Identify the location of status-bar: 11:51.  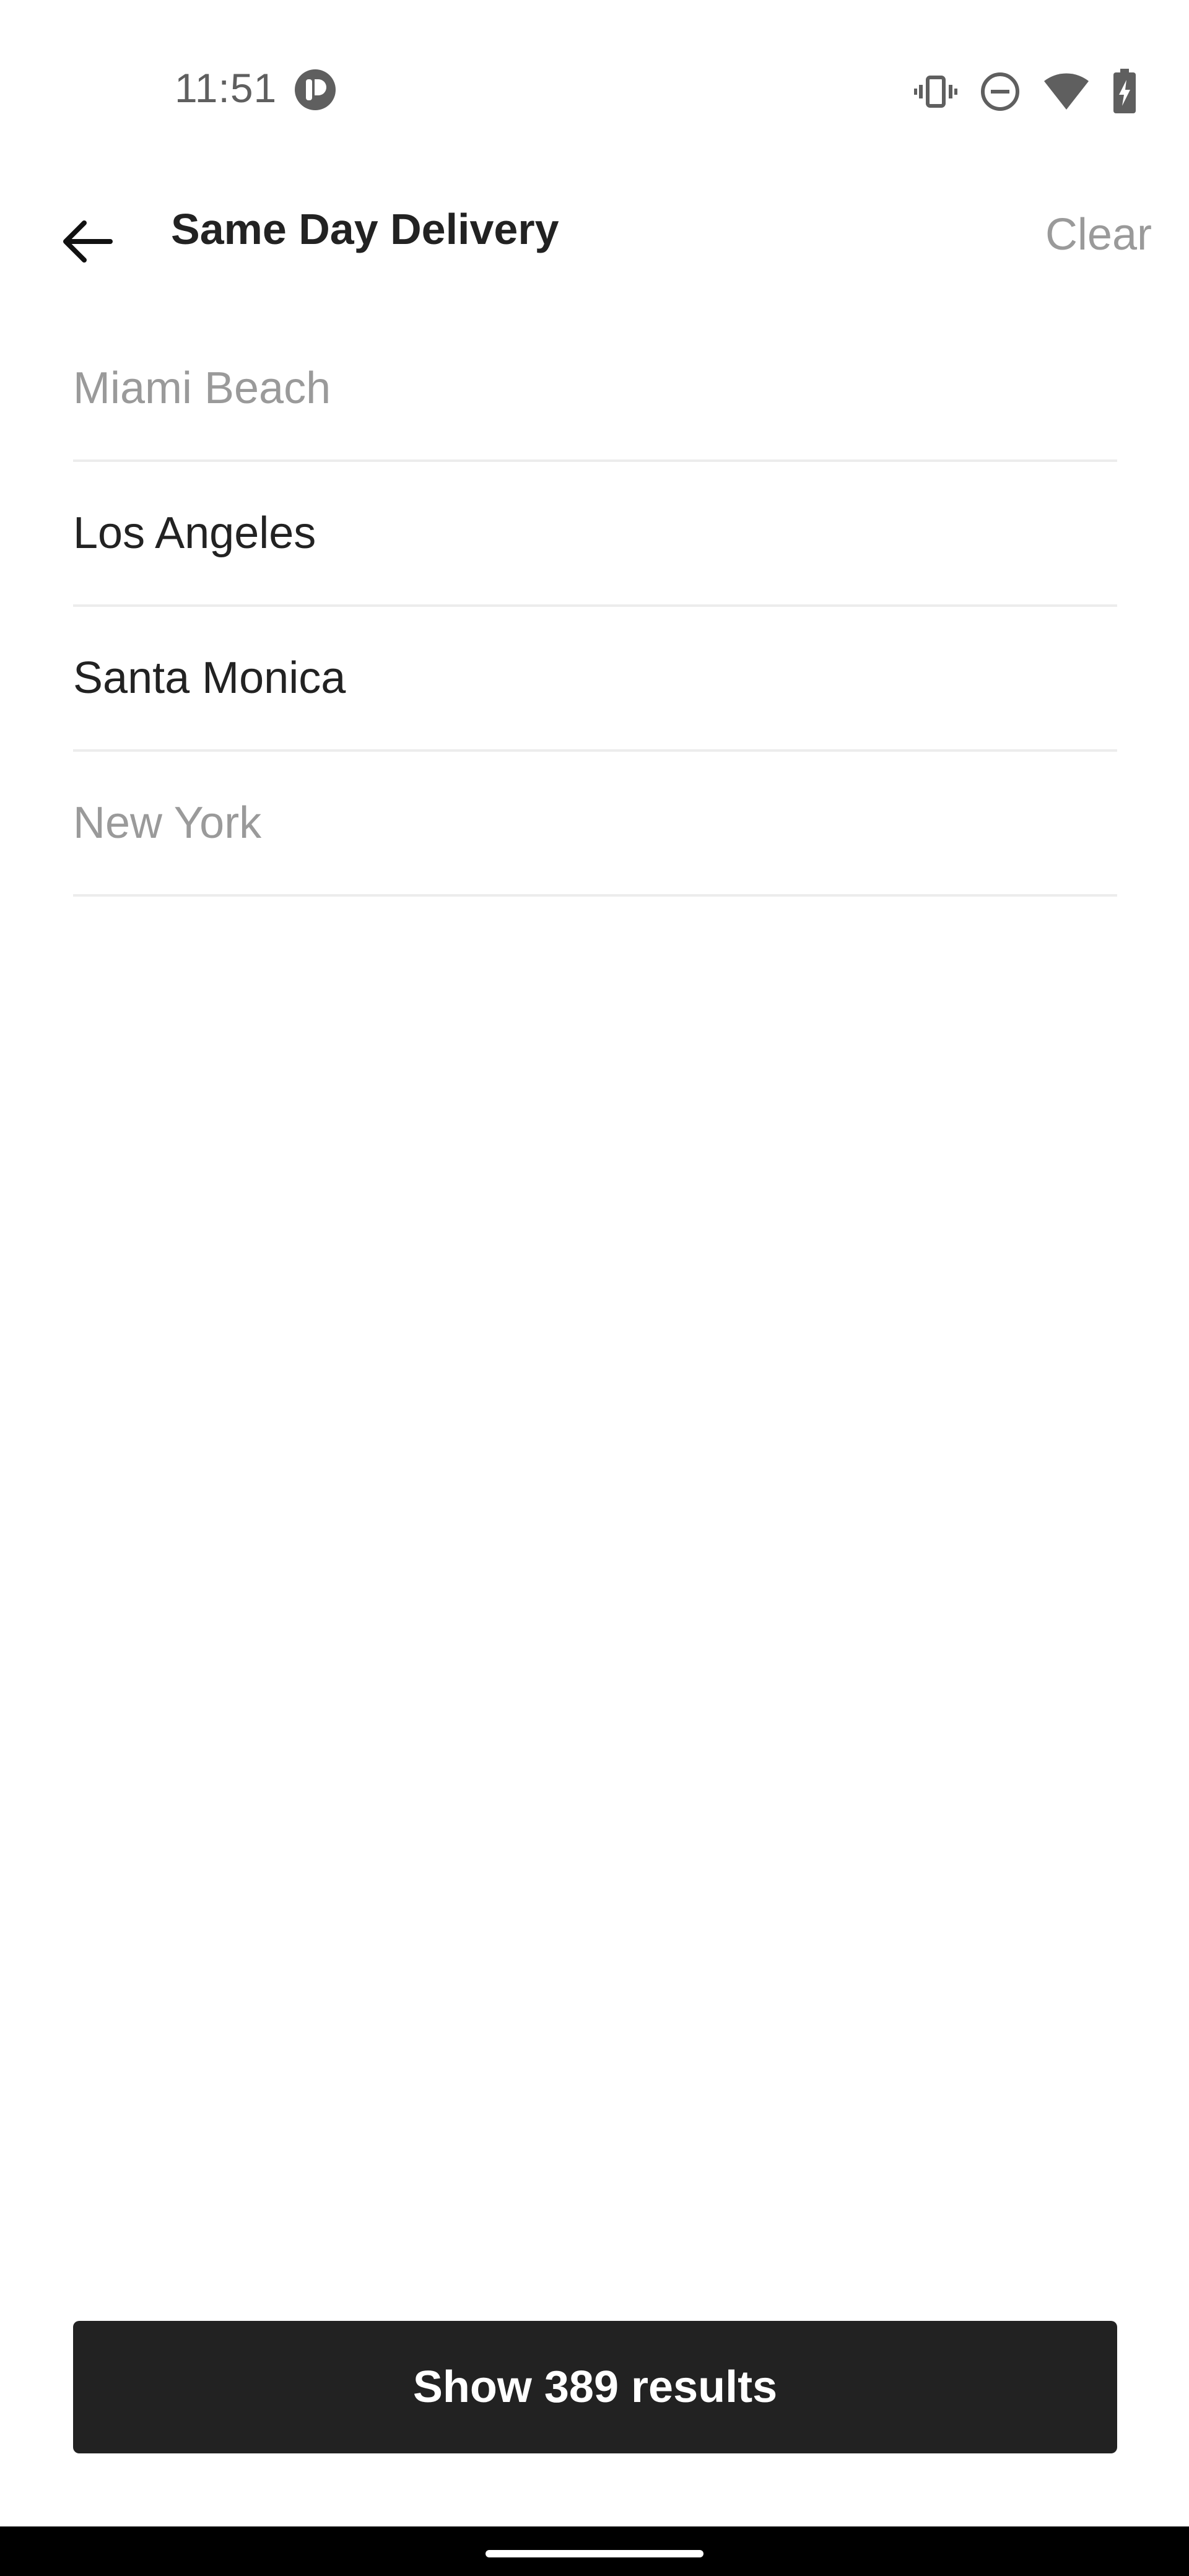
(594, 93).